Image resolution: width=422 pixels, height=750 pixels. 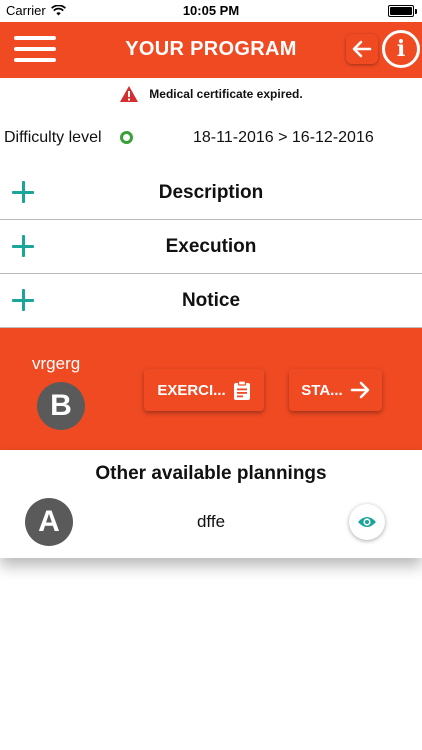 I want to click on back-button, so click(x=362, y=49).